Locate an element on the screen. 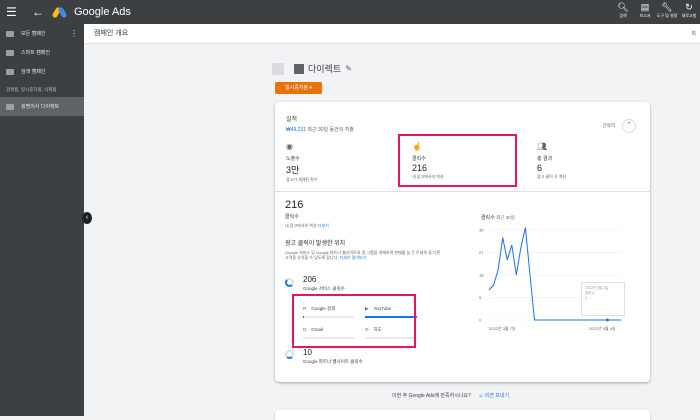 The image size is (700, 420). settings-tool: 🔧︎ 도구 및 설정 is located at coordinates (667, 12).